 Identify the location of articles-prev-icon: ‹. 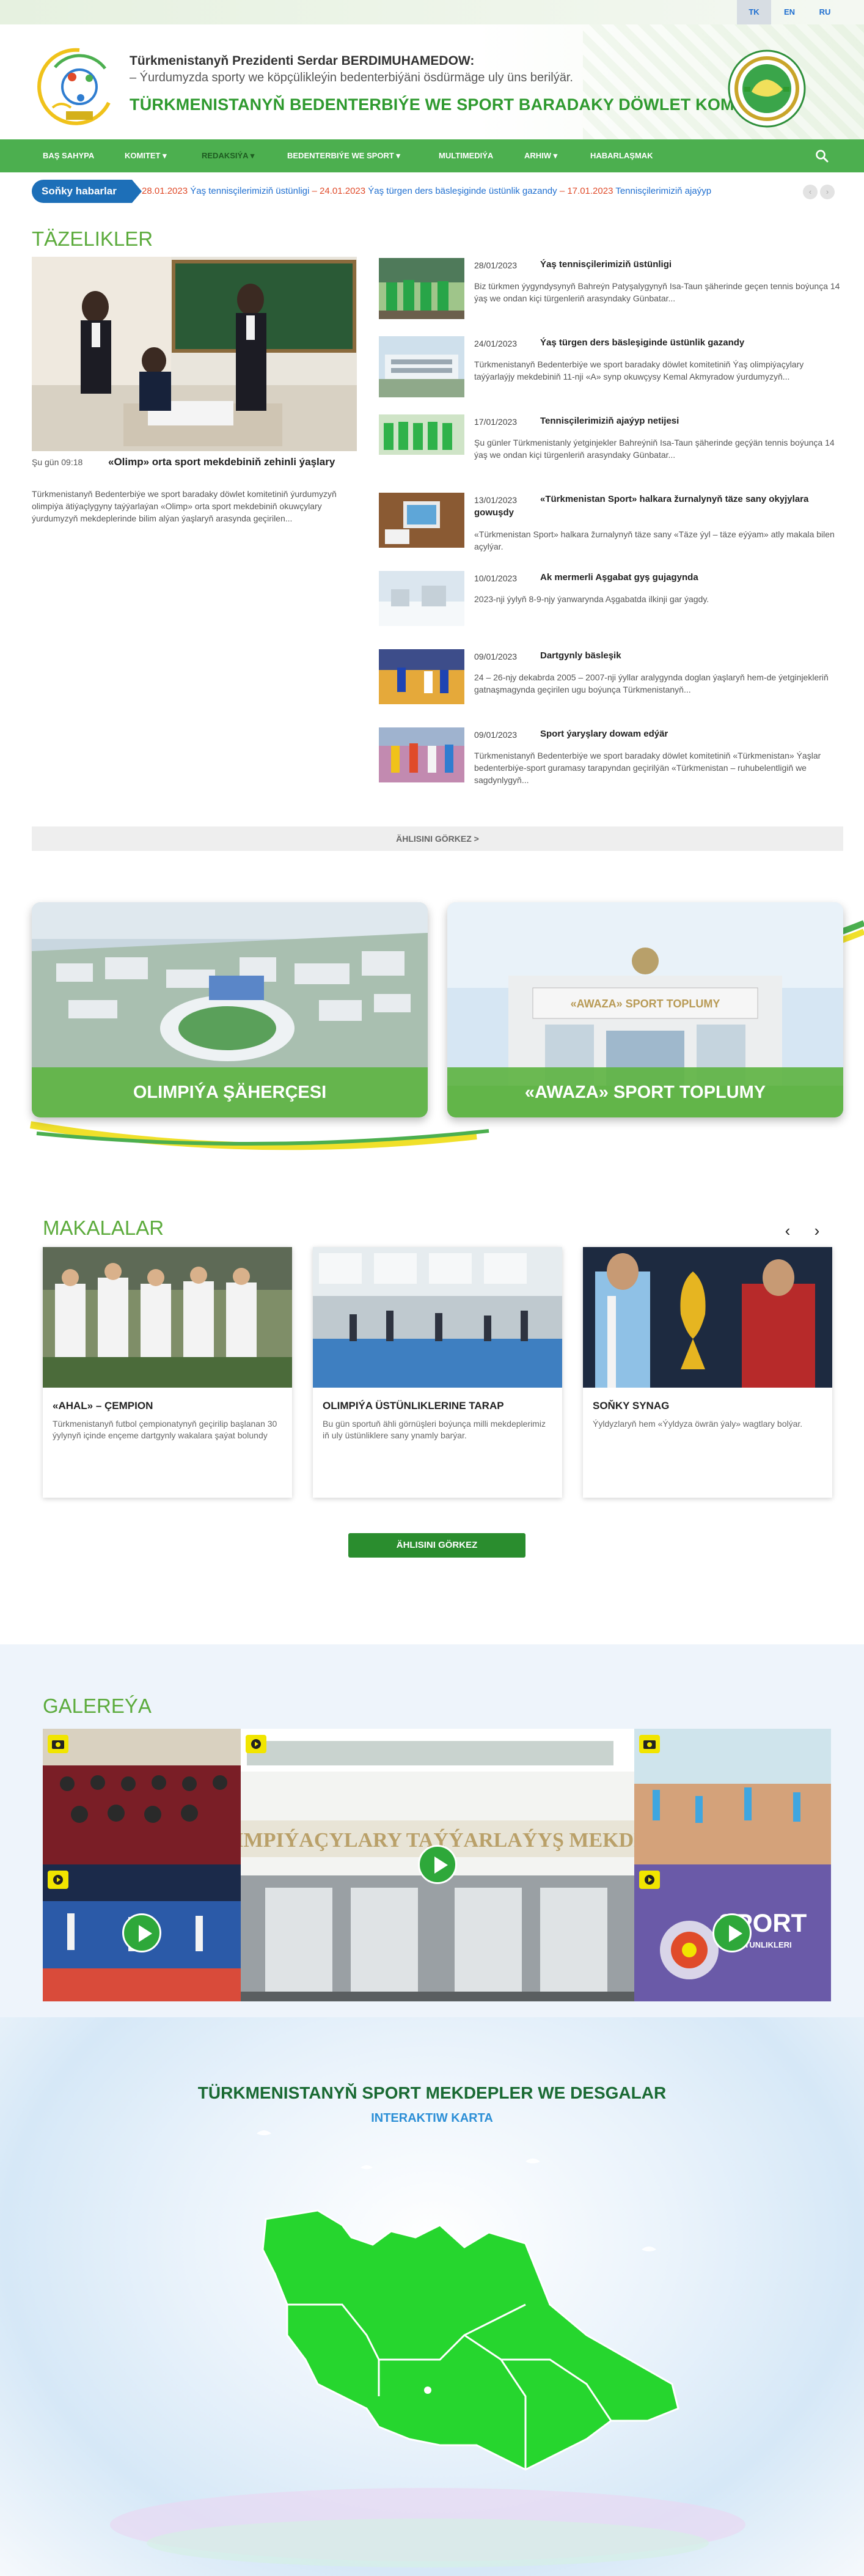
(788, 1230).